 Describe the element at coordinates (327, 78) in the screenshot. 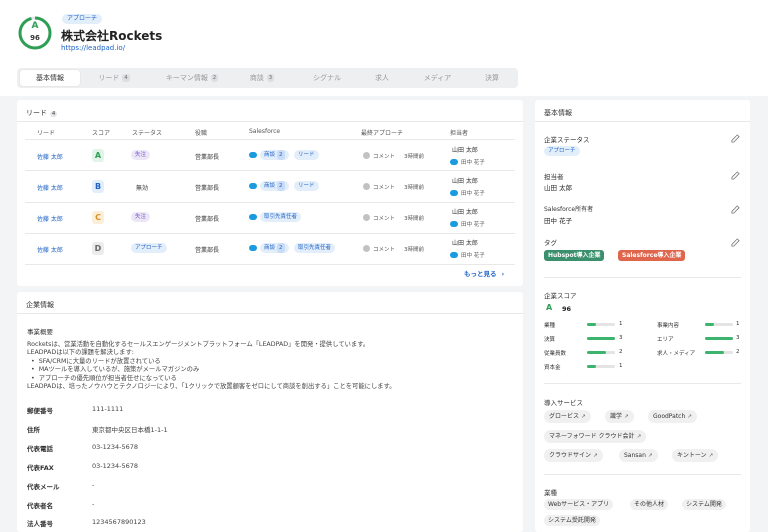

I see `tab-signals: シグナル` at that location.